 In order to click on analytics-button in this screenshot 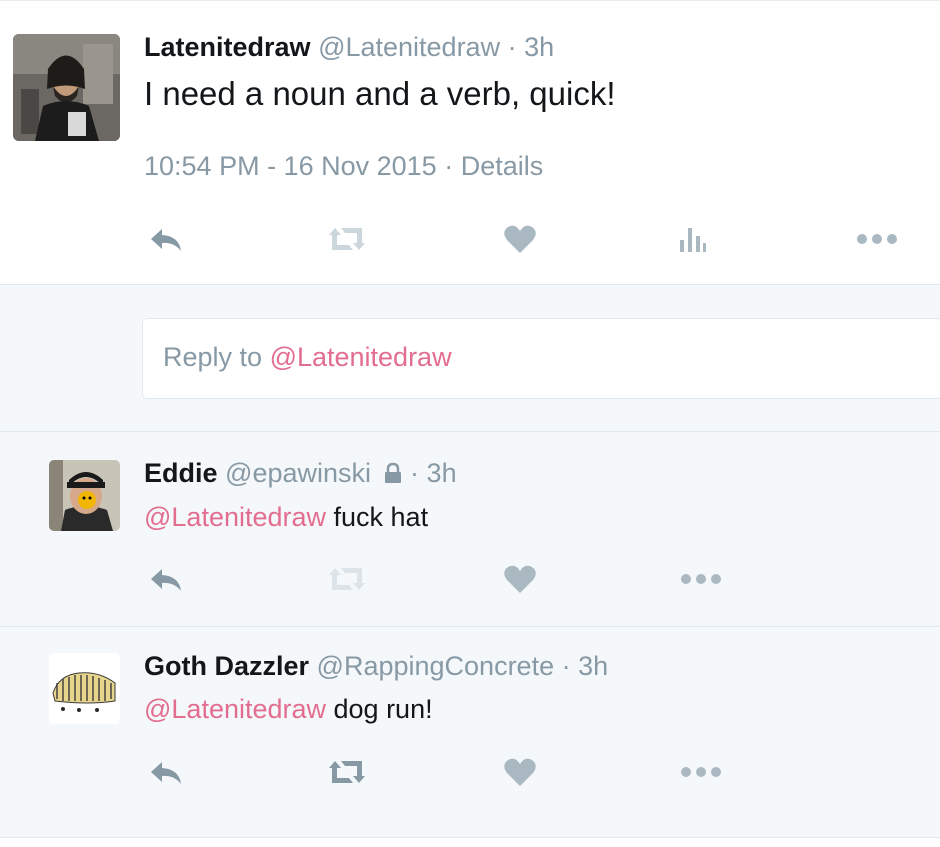, I will do `click(692, 239)`.